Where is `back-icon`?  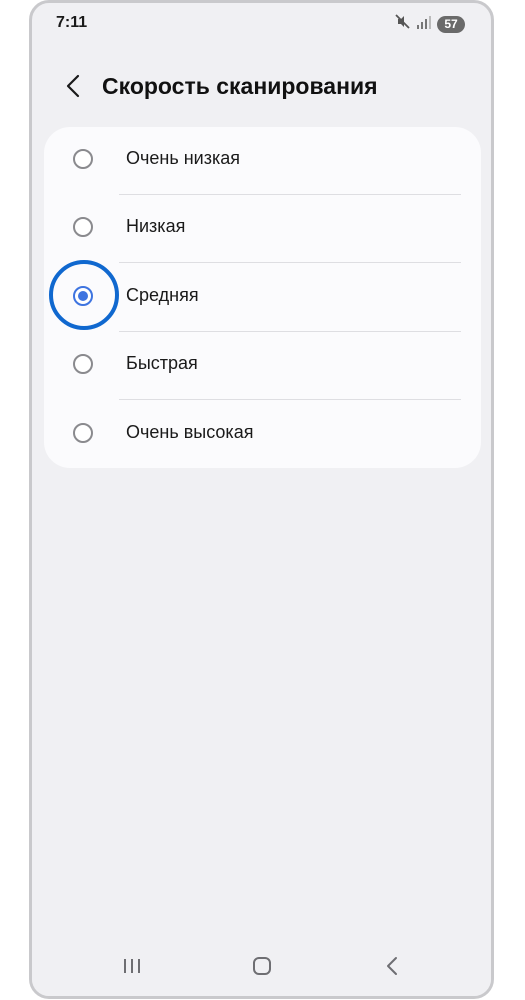 back-icon is located at coordinates (392, 968).